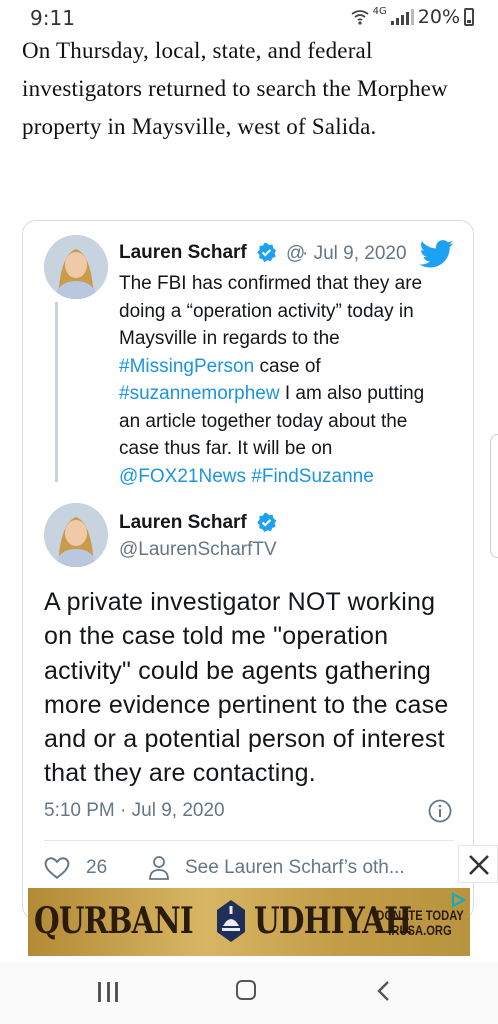 The height and width of the screenshot is (1024, 498). Describe the element at coordinates (159, 868) in the screenshot. I see `person-icon` at that location.